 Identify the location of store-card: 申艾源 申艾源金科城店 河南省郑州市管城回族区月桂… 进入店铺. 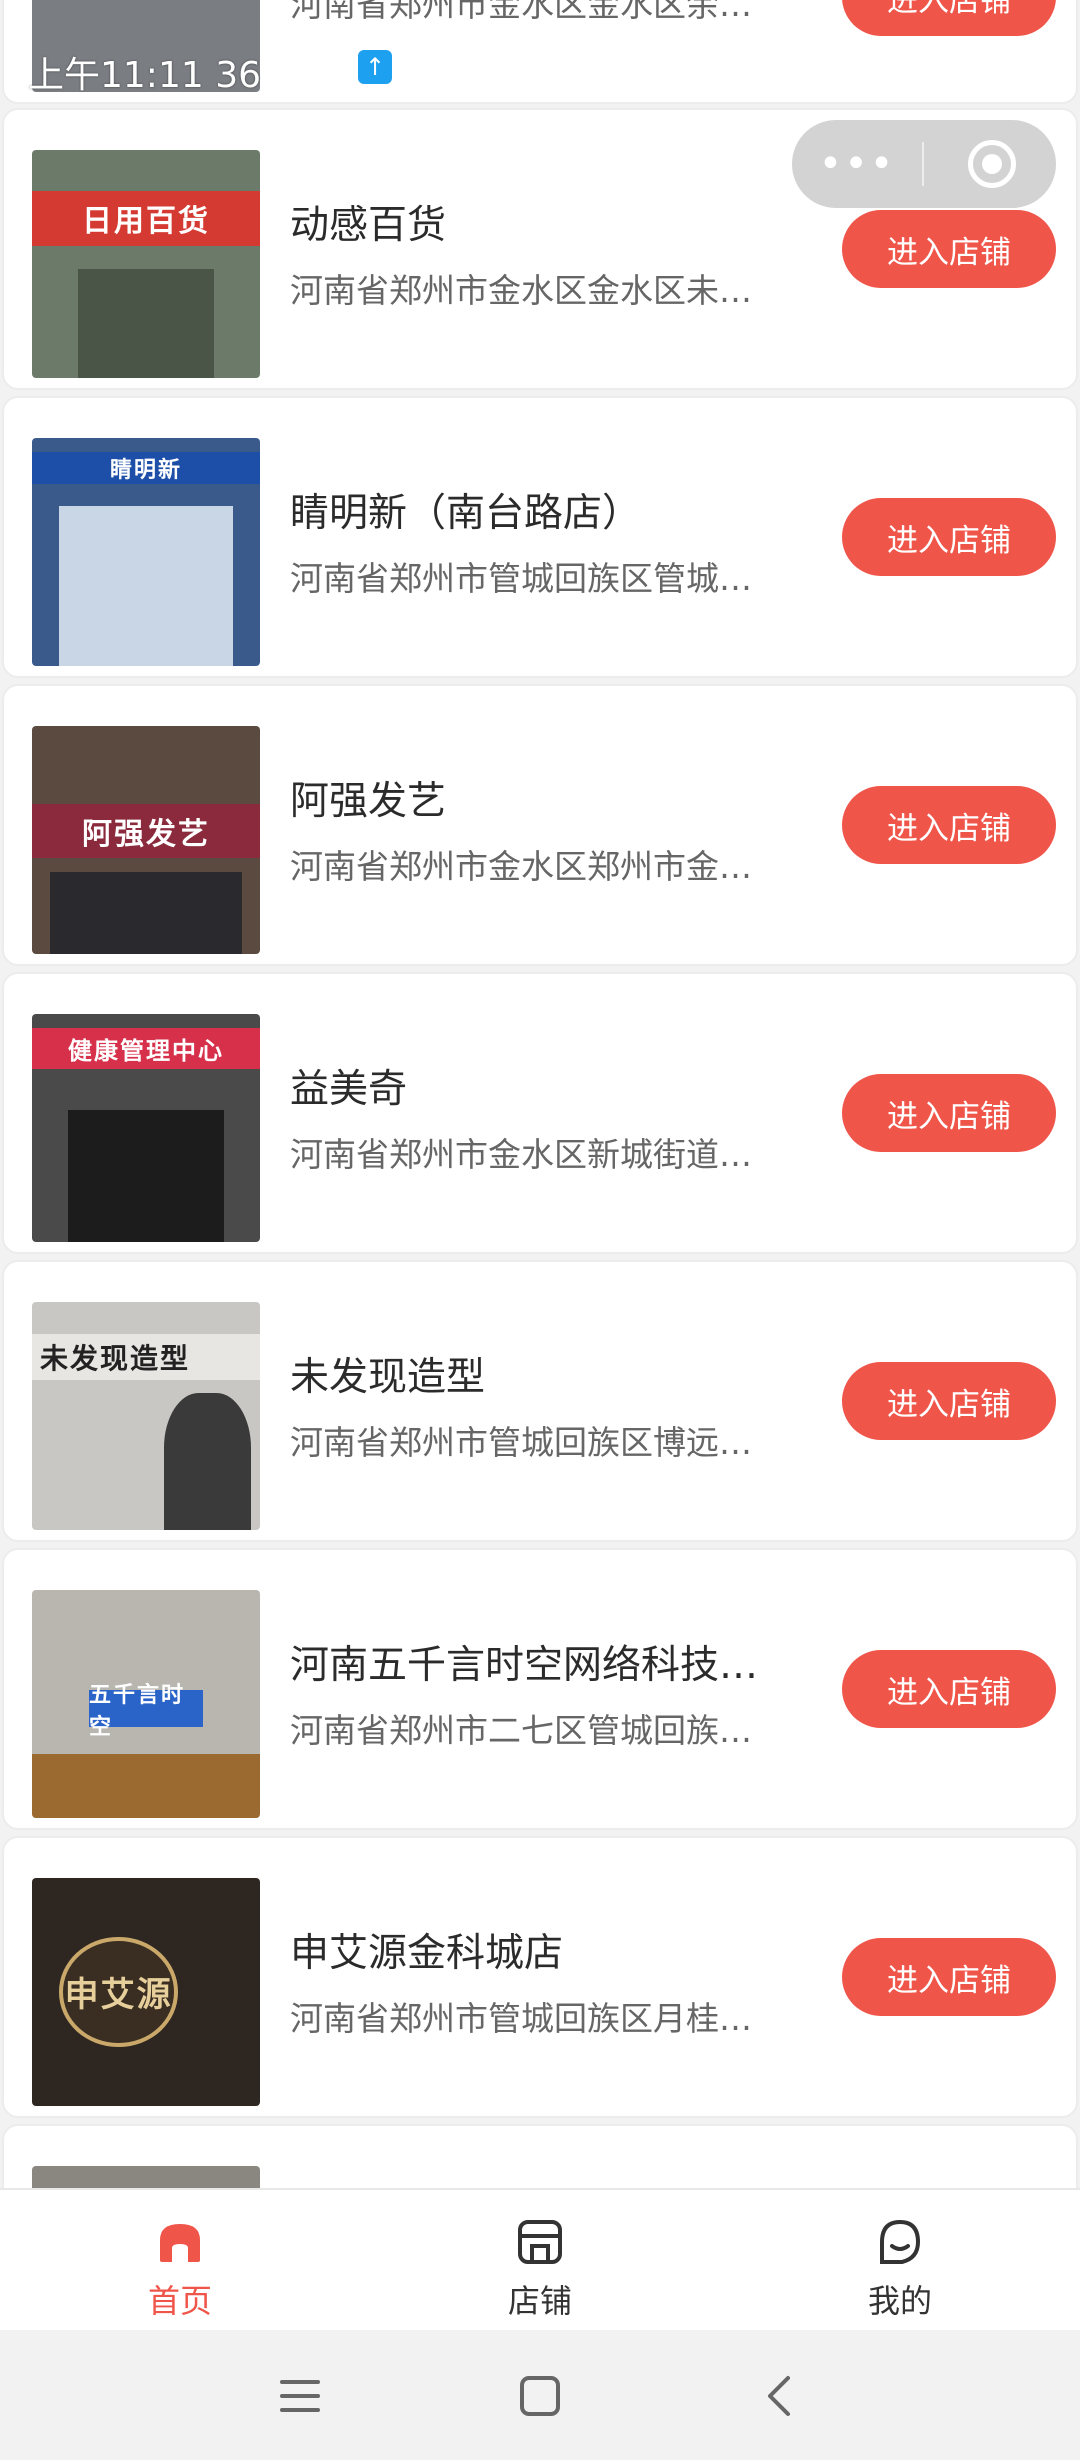
(540, 1977).